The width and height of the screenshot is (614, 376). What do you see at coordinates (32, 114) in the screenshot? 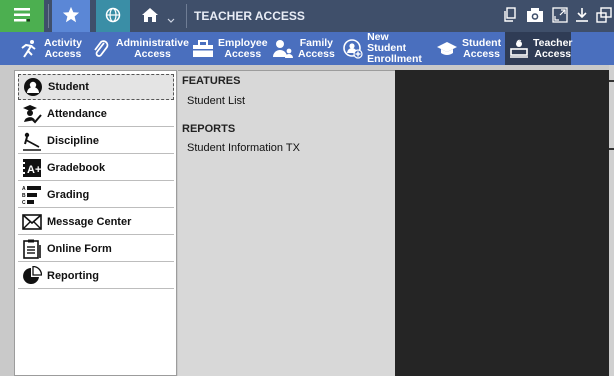
I see `attendance-icon` at bounding box center [32, 114].